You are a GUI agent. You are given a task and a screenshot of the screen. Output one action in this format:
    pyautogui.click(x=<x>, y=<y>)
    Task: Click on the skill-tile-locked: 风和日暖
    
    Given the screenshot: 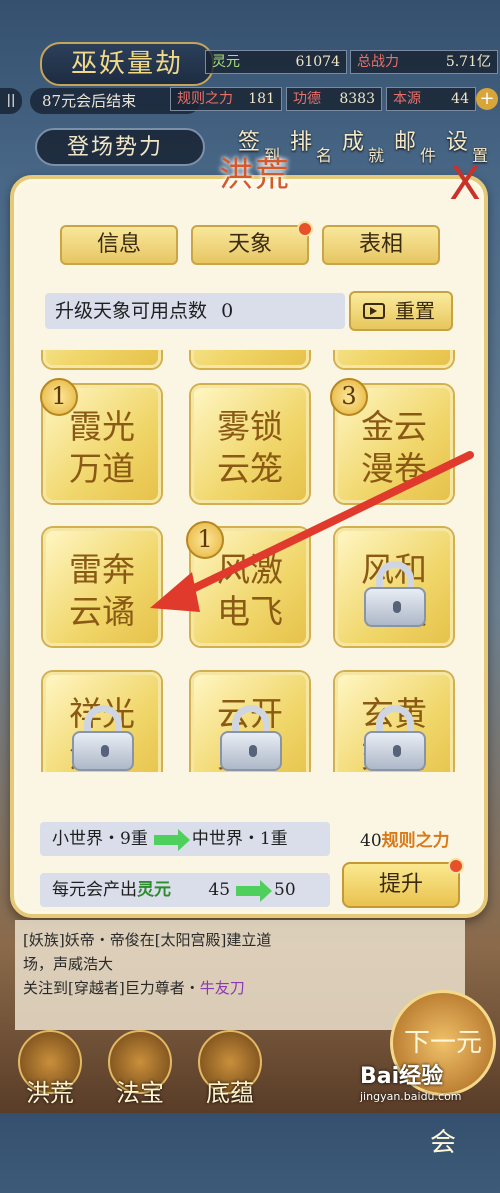 What is the action you would take?
    pyautogui.click(x=394, y=587)
    